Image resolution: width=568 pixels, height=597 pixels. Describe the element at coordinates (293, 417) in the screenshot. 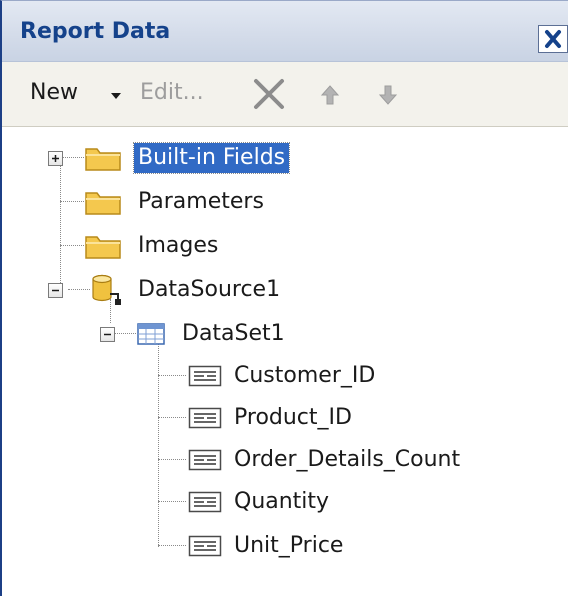

I see `tree-item-label: Product_ID` at that location.